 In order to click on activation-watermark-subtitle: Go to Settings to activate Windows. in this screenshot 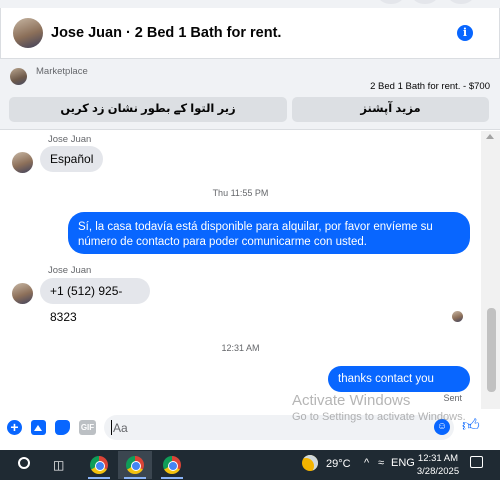, I will do `click(379, 417)`.